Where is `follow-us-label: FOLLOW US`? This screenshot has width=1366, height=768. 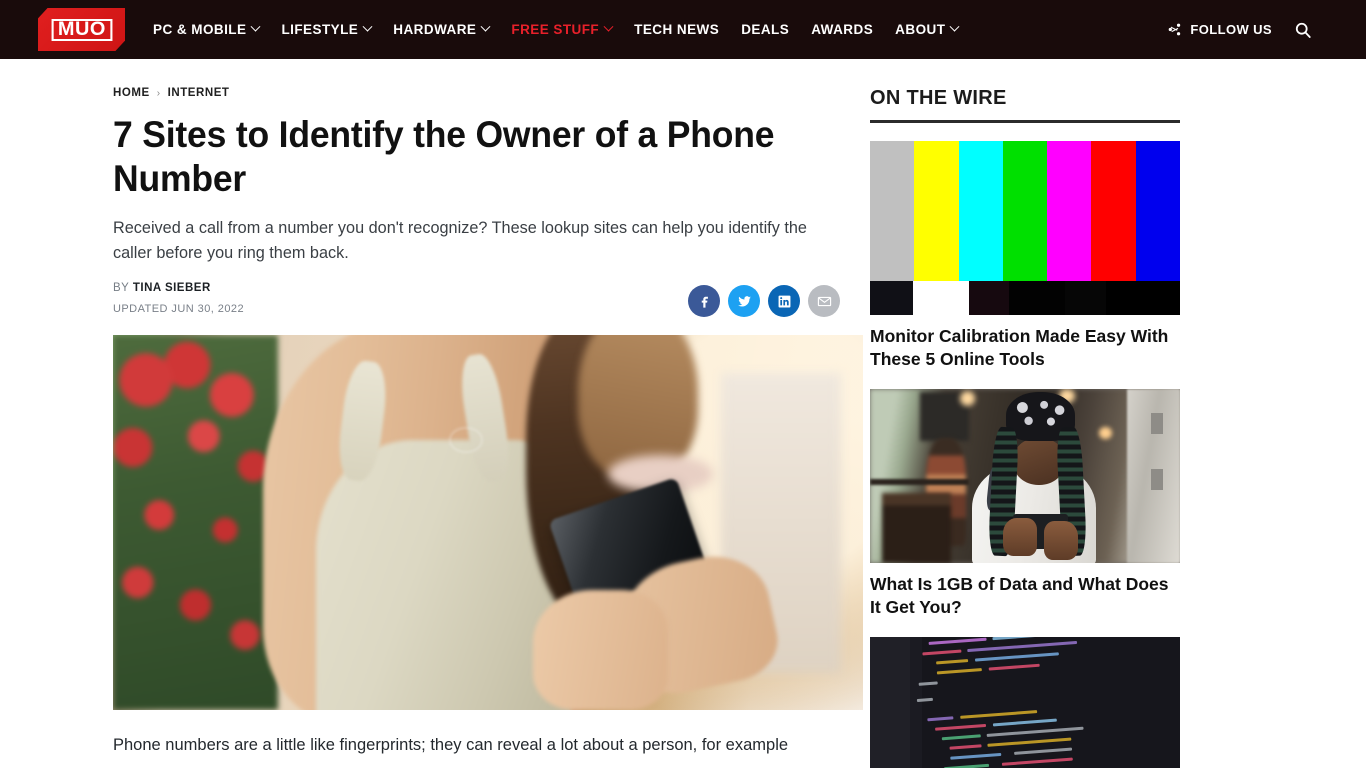
follow-us-label: FOLLOW US is located at coordinates (1231, 29).